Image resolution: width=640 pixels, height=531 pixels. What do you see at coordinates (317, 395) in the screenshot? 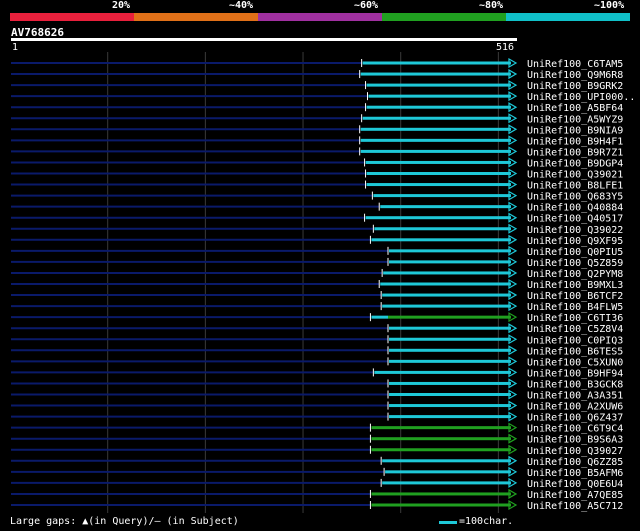
I see `hit-row: UniRef100_A3A351` at bounding box center [317, 395].